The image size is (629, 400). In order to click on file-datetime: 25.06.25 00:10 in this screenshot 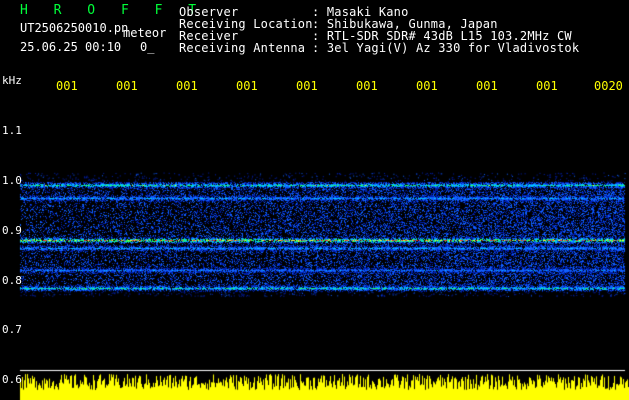, I will do `click(71, 47)`.